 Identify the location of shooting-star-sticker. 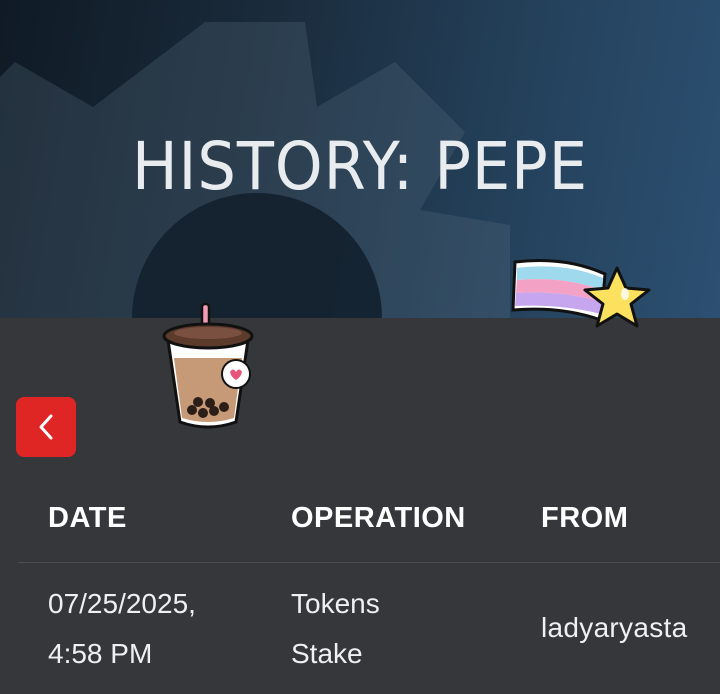
(581, 293).